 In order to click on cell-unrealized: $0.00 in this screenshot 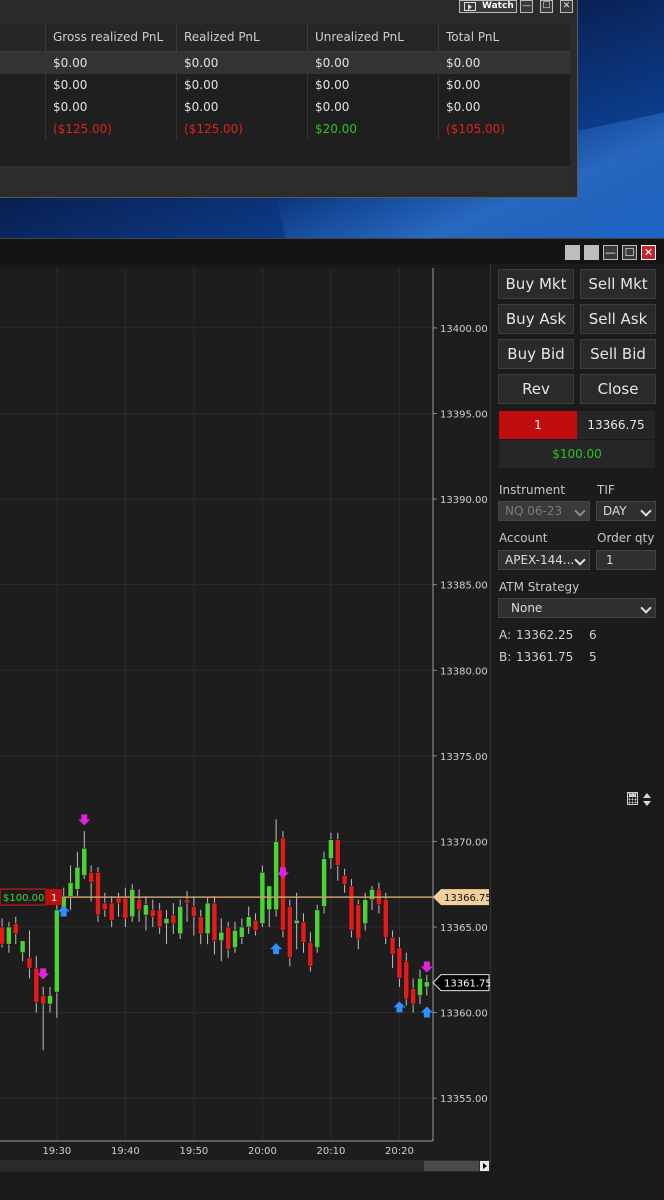, I will do `click(372, 85)`.